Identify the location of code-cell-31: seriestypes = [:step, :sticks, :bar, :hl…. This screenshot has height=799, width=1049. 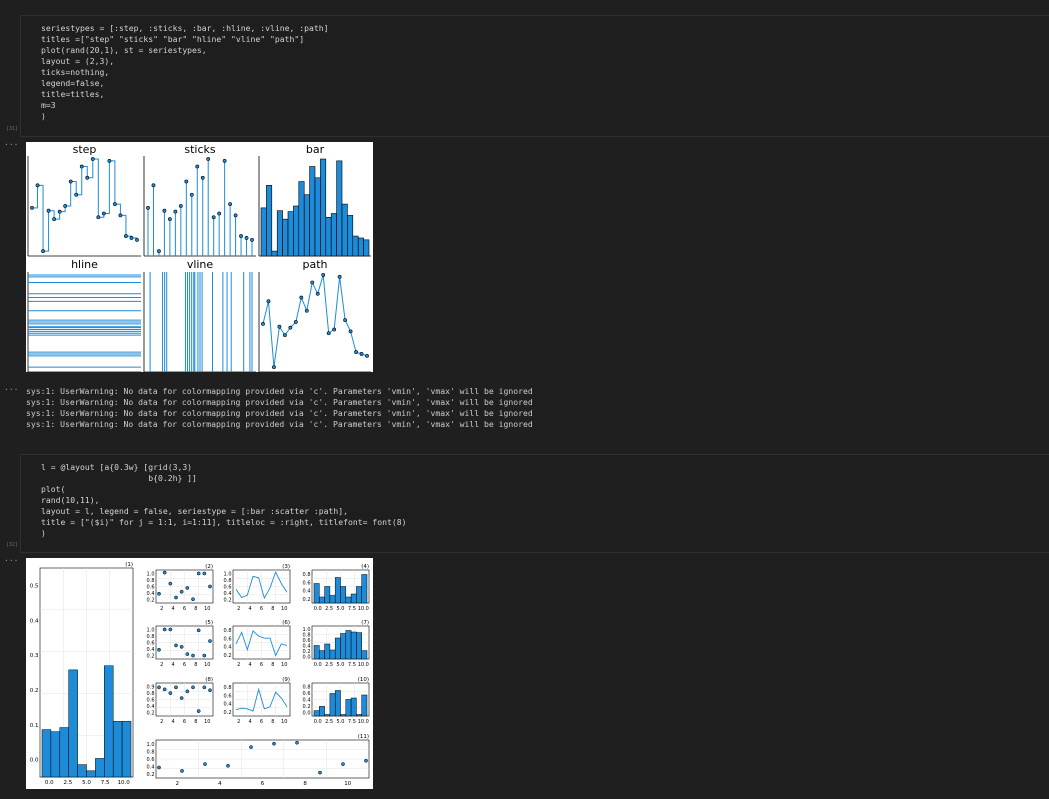
(534, 76).